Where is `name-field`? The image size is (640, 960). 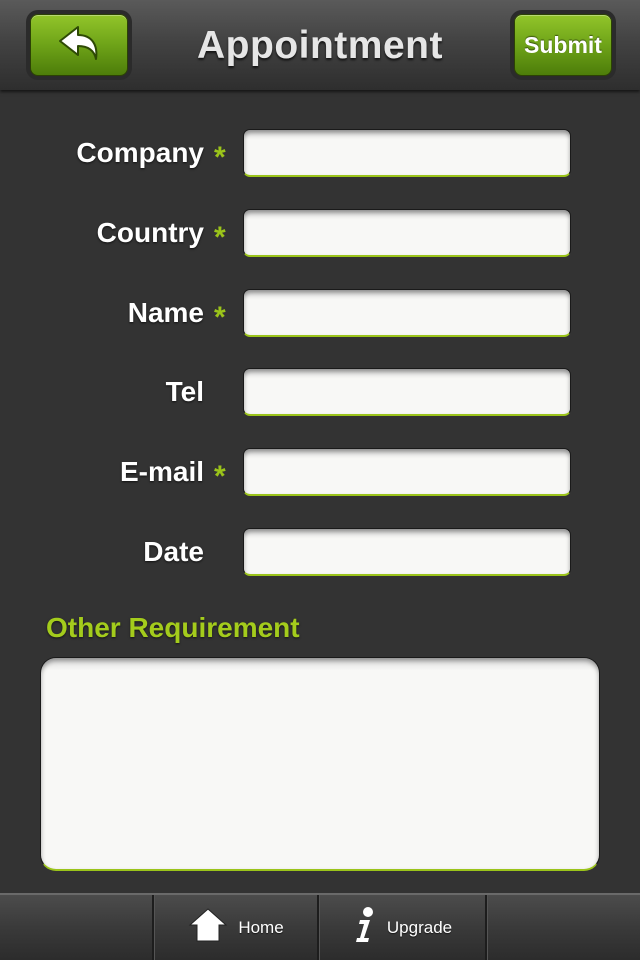 name-field is located at coordinates (407, 313).